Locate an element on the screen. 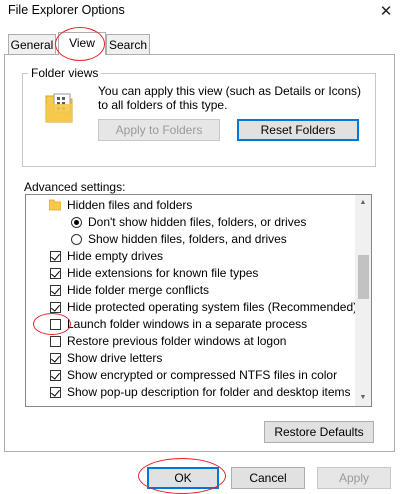  list-item-label: Hidden files and folders is located at coordinates (130, 205).